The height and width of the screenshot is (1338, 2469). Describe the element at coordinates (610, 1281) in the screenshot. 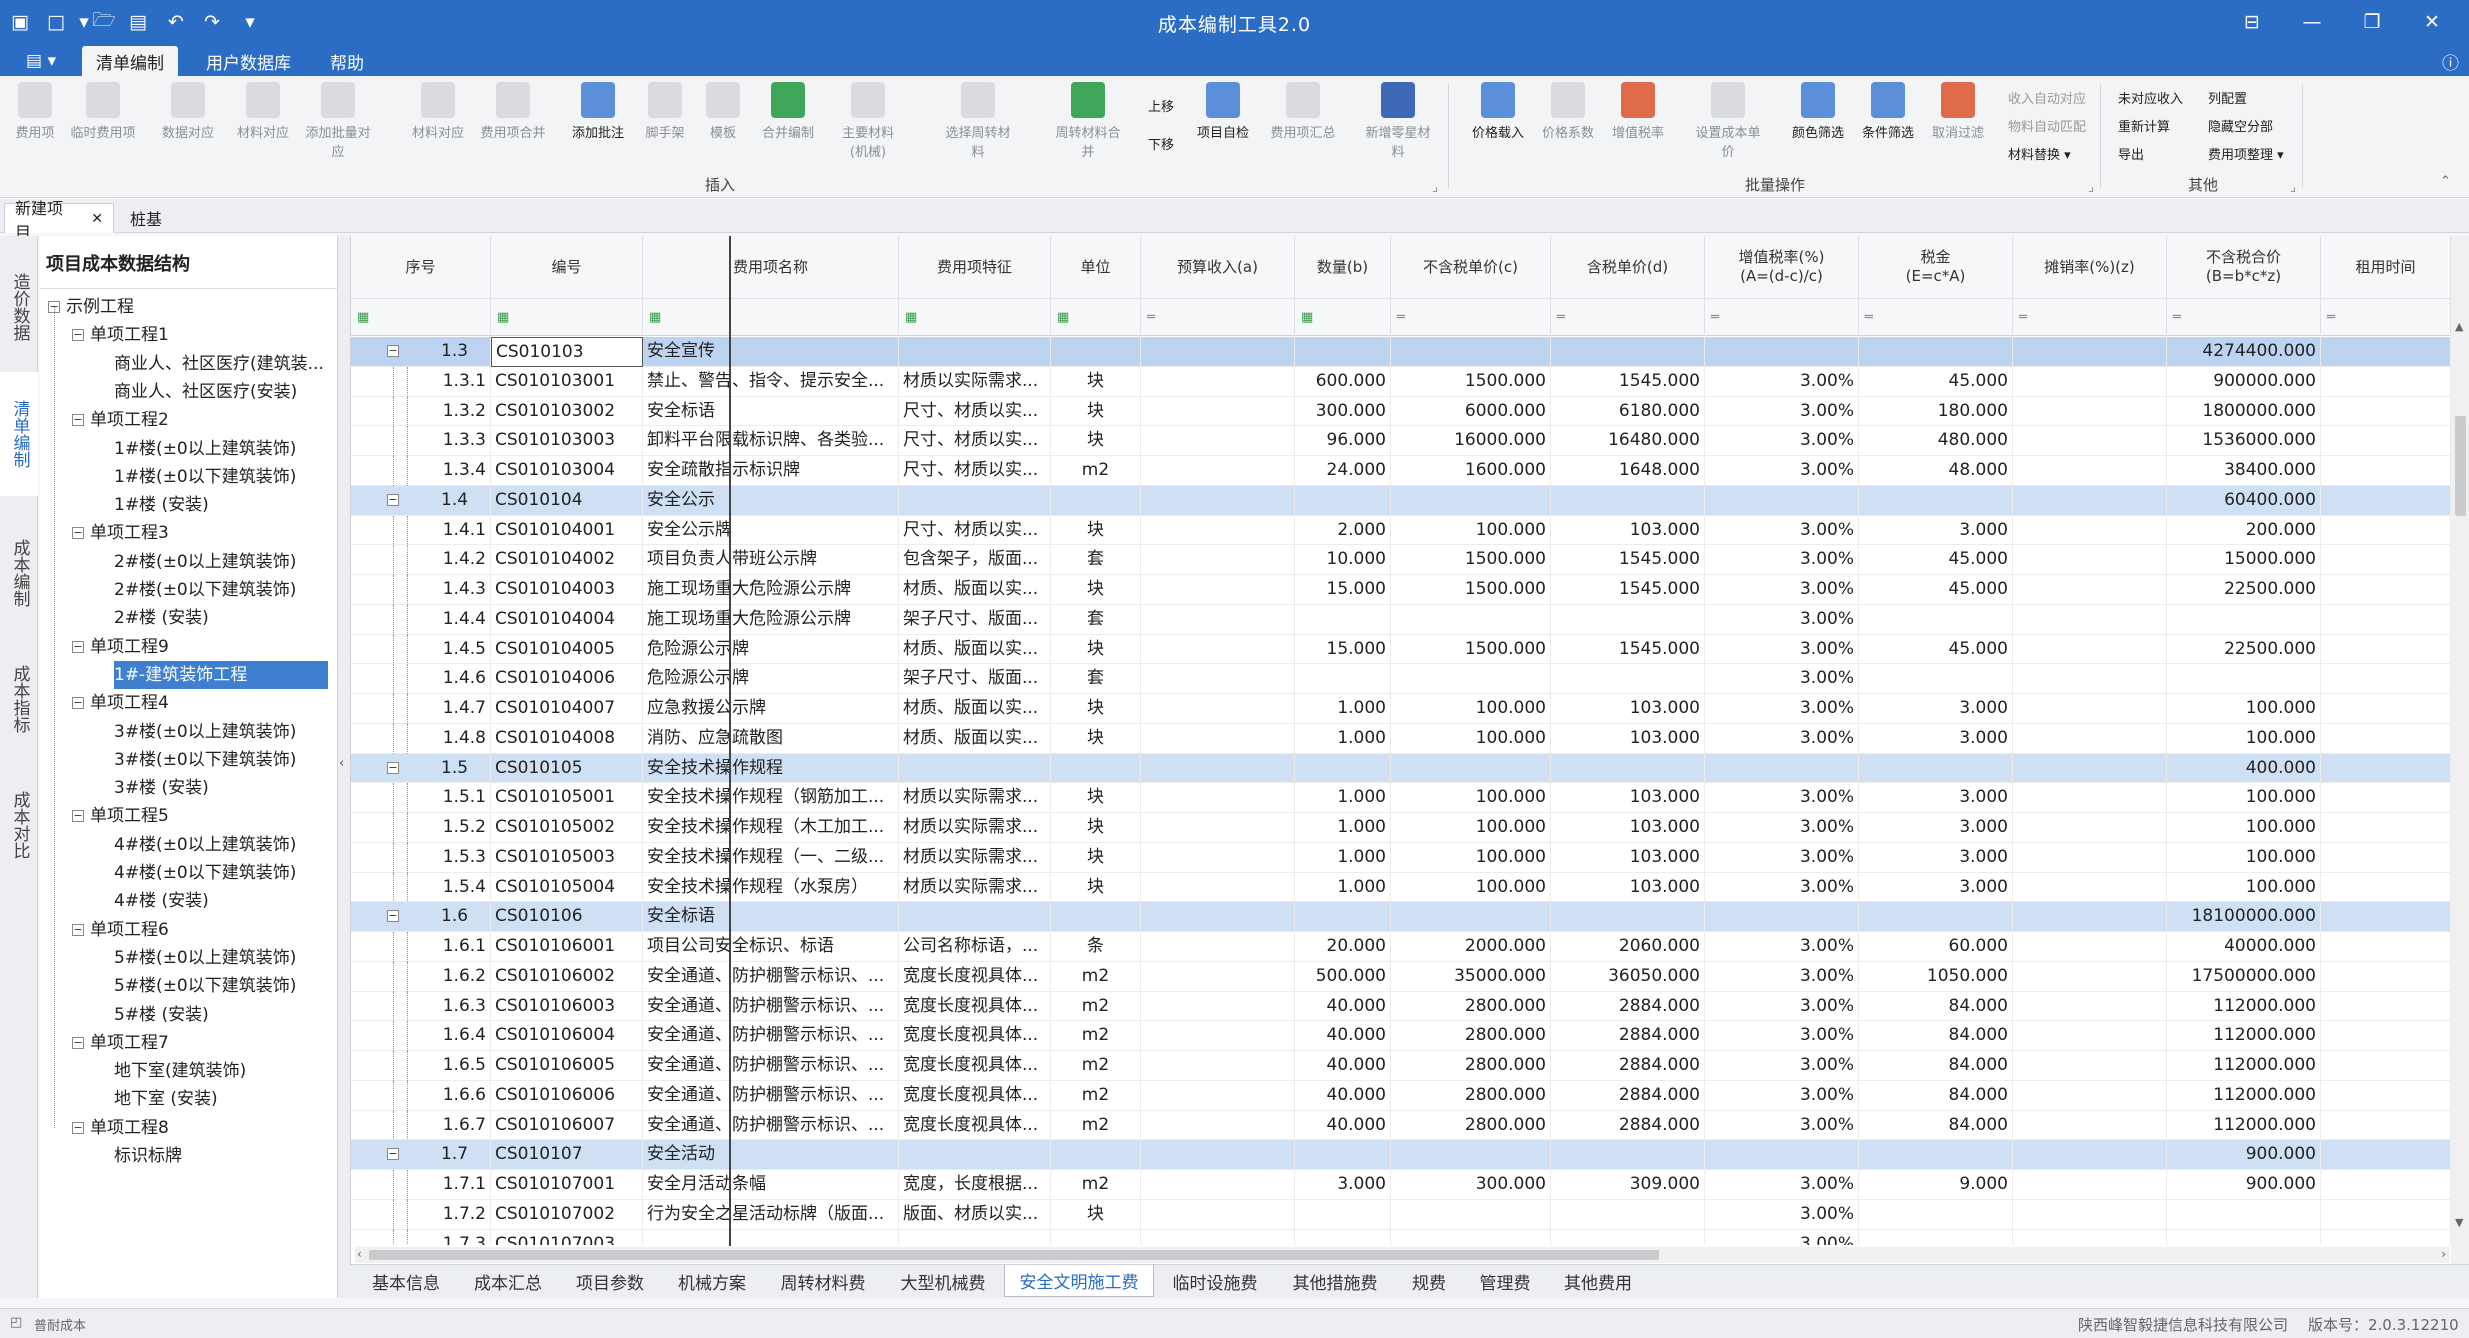

I see `sheet-tab: 项目参数` at that location.